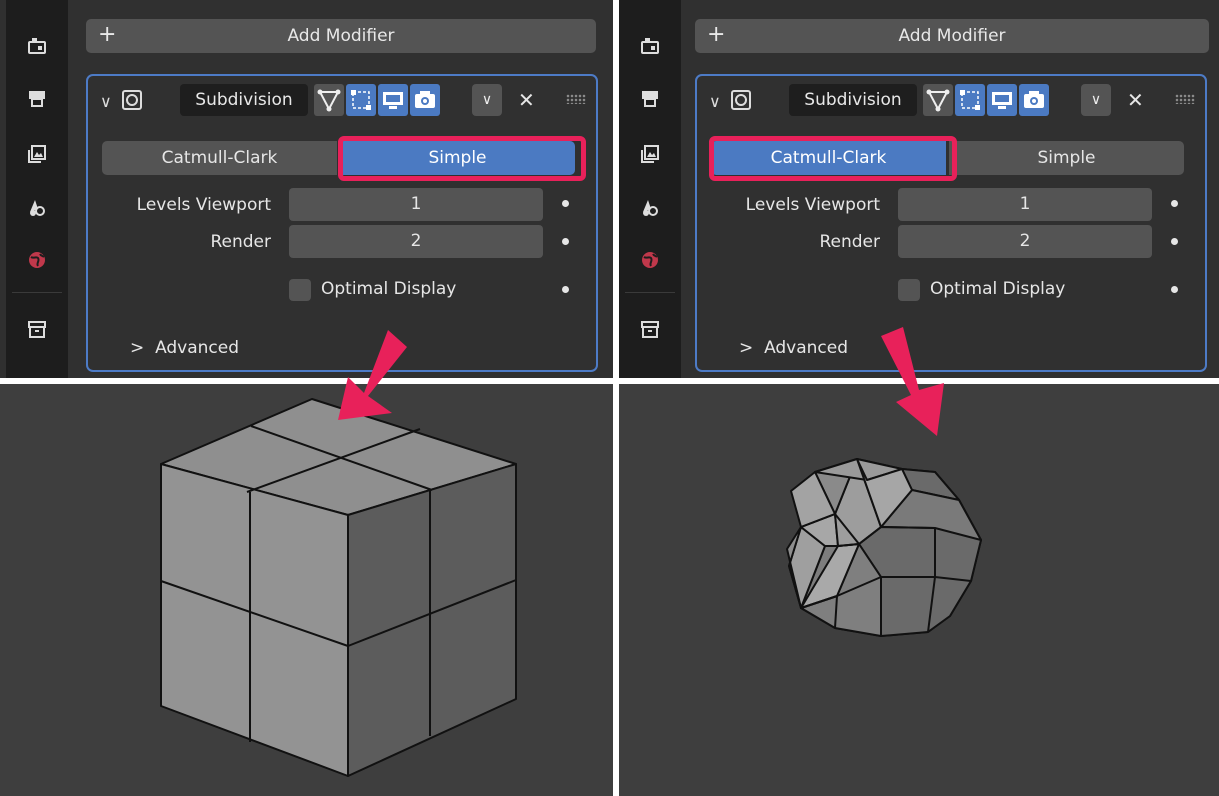 The width and height of the screenshot is (1219, 796). I want to click on annotation-arrows, so click(641, 381).